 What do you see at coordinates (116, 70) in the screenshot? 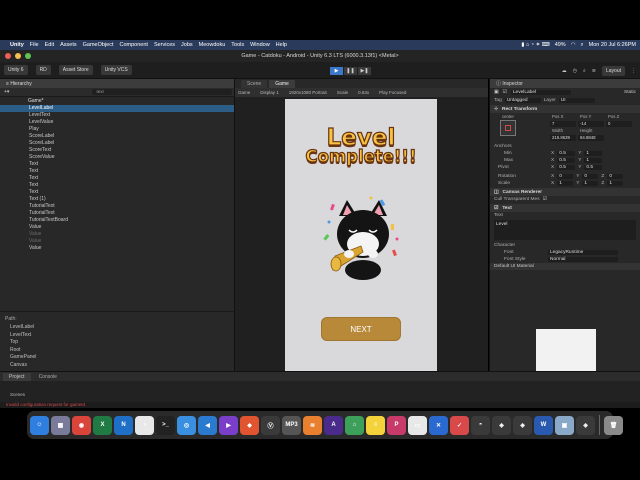
I see `unity-vcs-button: Unity VCS` at bounding box center [116, 70].